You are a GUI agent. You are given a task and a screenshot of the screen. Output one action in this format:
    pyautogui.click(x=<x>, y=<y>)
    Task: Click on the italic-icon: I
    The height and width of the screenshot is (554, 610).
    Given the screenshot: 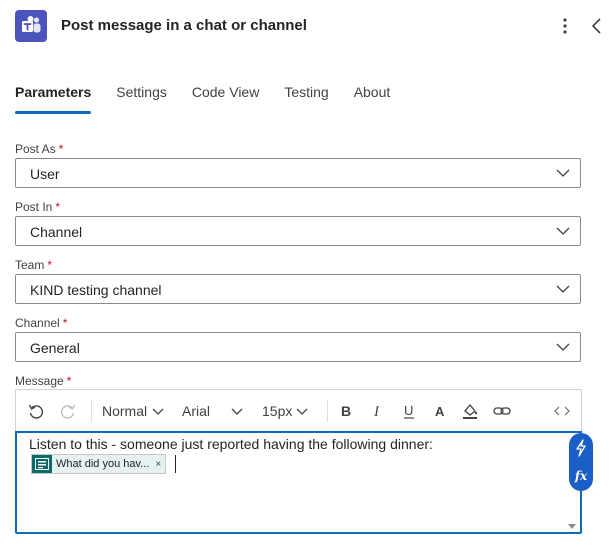 What is the action you would take?
    pyautogui.click(x=378, y=411)
    